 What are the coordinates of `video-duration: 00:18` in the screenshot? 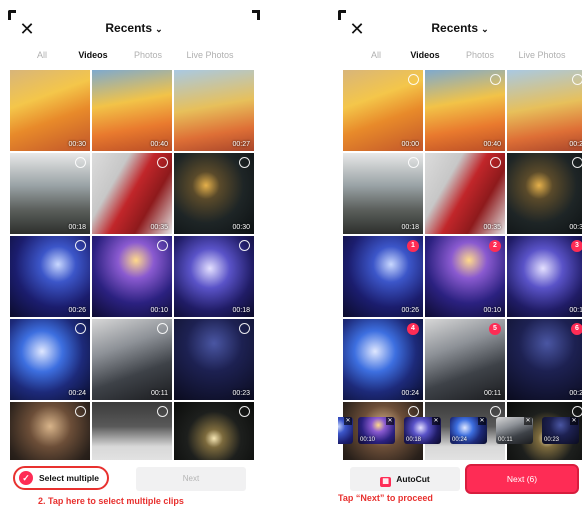 It's located at (241, 310).